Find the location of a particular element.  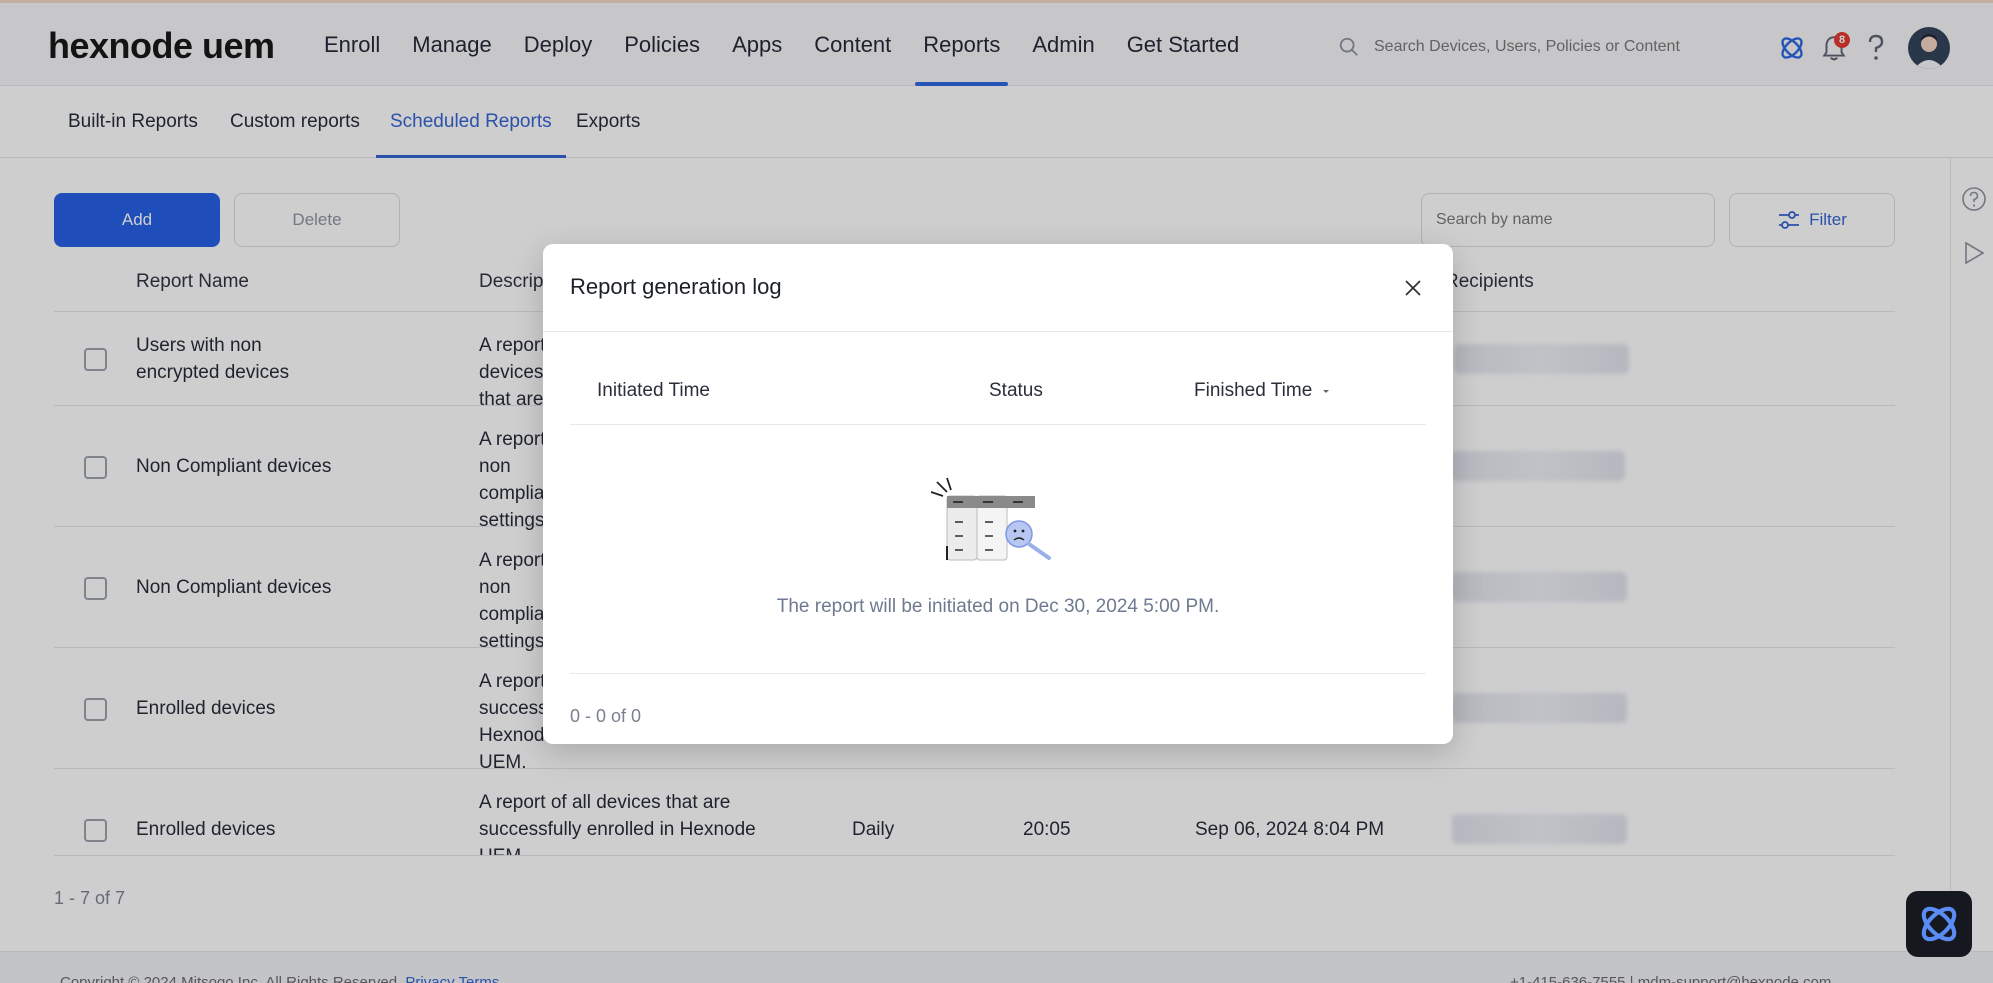

sort-down-icon is located at coordinates (1326, 391).